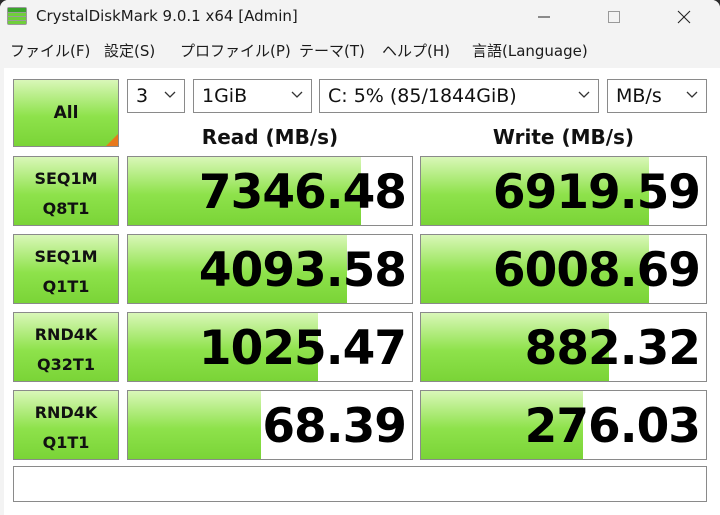 The image size is (720, 515). I want to click on read-result-cell: 4093.58, so click(270, 269).